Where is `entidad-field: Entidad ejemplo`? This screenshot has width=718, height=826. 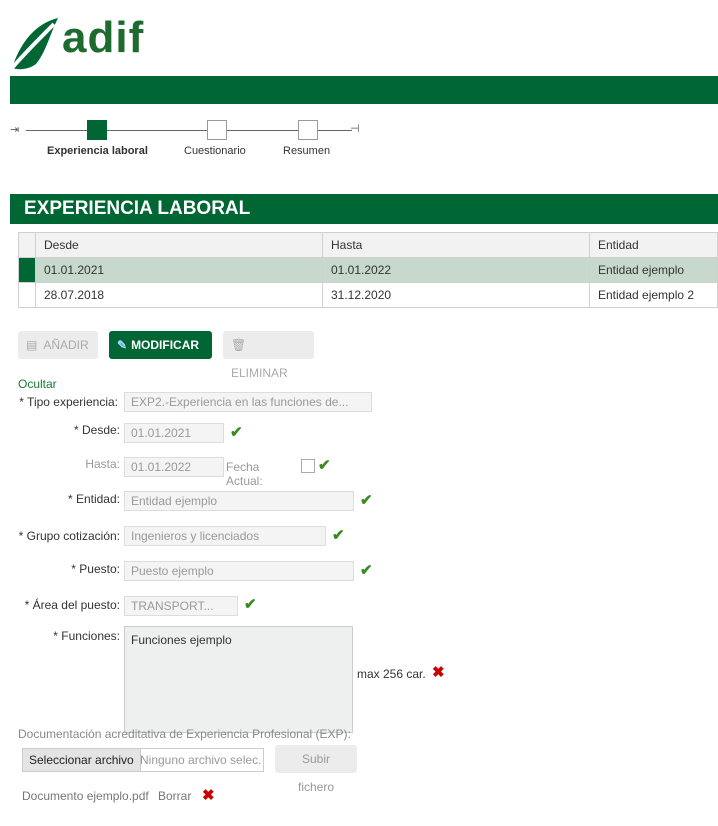 entidad-field: Entidad ejemplo is located at coordinates (239, 501).